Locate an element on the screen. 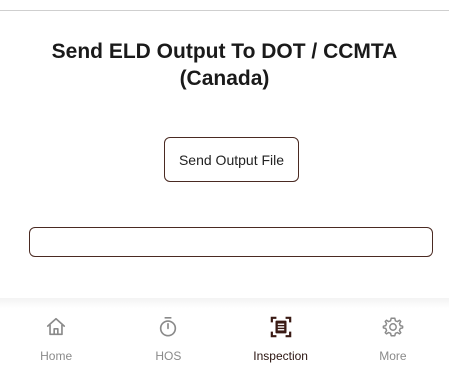 The image size is (449, 376). nav-item-more: More is located at coordinates (393, 341).